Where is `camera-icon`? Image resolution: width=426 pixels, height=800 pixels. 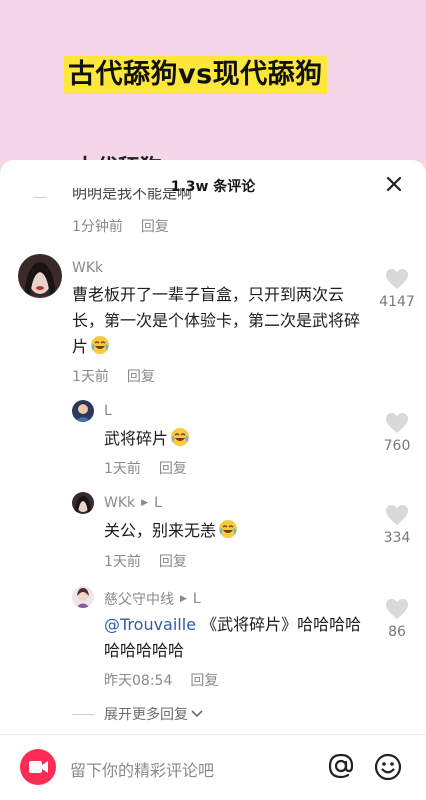 camera-icon is located at coordinates (38, 767).